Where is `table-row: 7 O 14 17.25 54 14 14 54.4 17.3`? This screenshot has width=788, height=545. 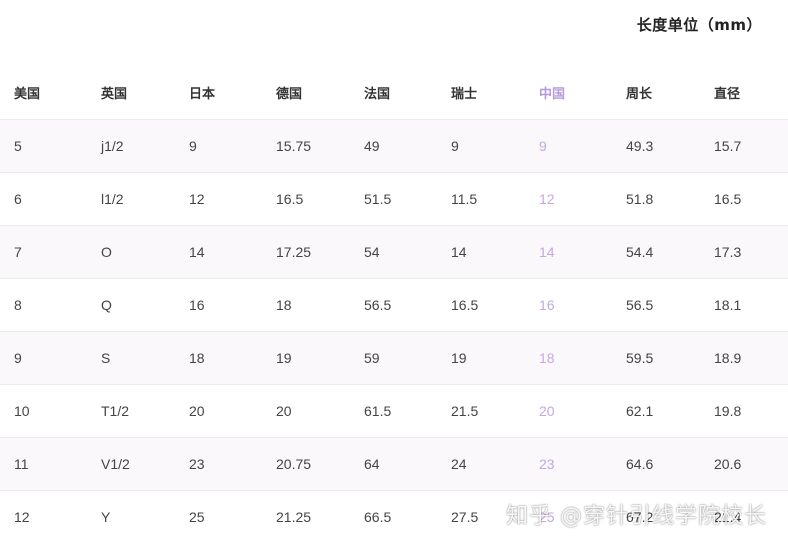
table-row: 7 O 14 17.25 54 14 14 54.4 17.3 is located at coordinates (394, 252).